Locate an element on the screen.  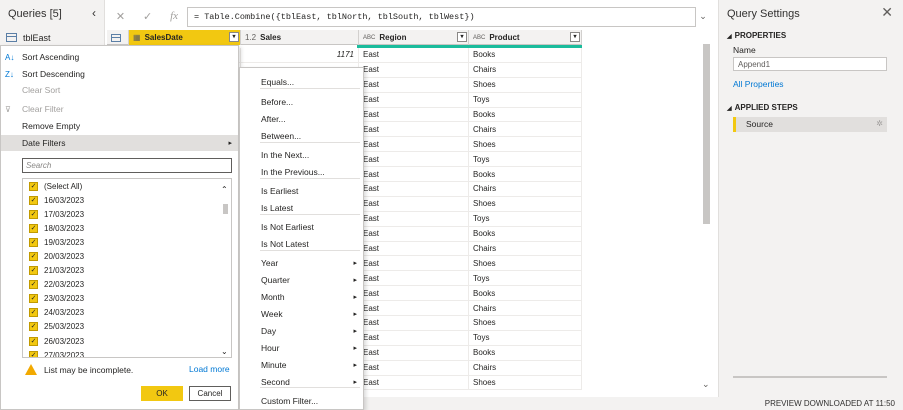
filter-value-item: ✓ 18/03/2023 is located at coordinates (127, 228).